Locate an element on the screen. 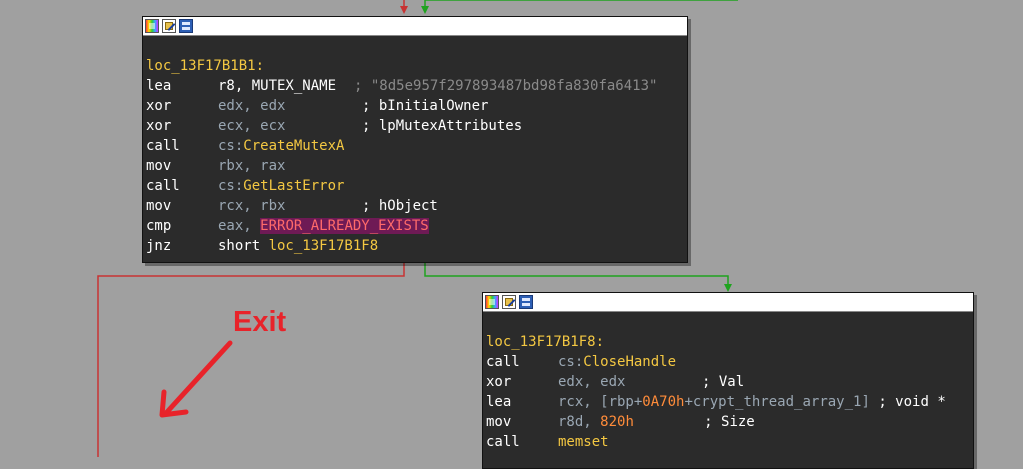 The height and width of the screenshot is (469, 1023). import-name: GetLastError is located at coordinates (293, 186).